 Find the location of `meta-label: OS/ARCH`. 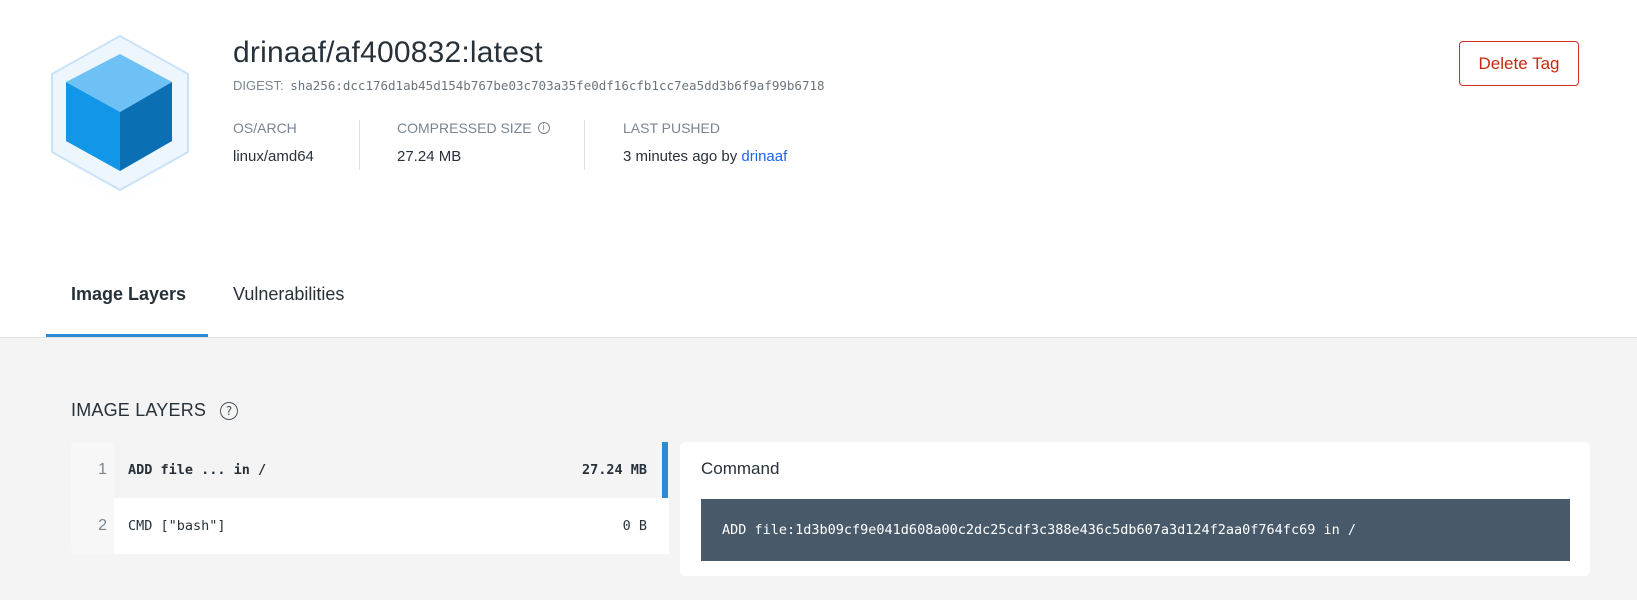

meta-label: OS/ARCH is located at coordinates (265, 128).